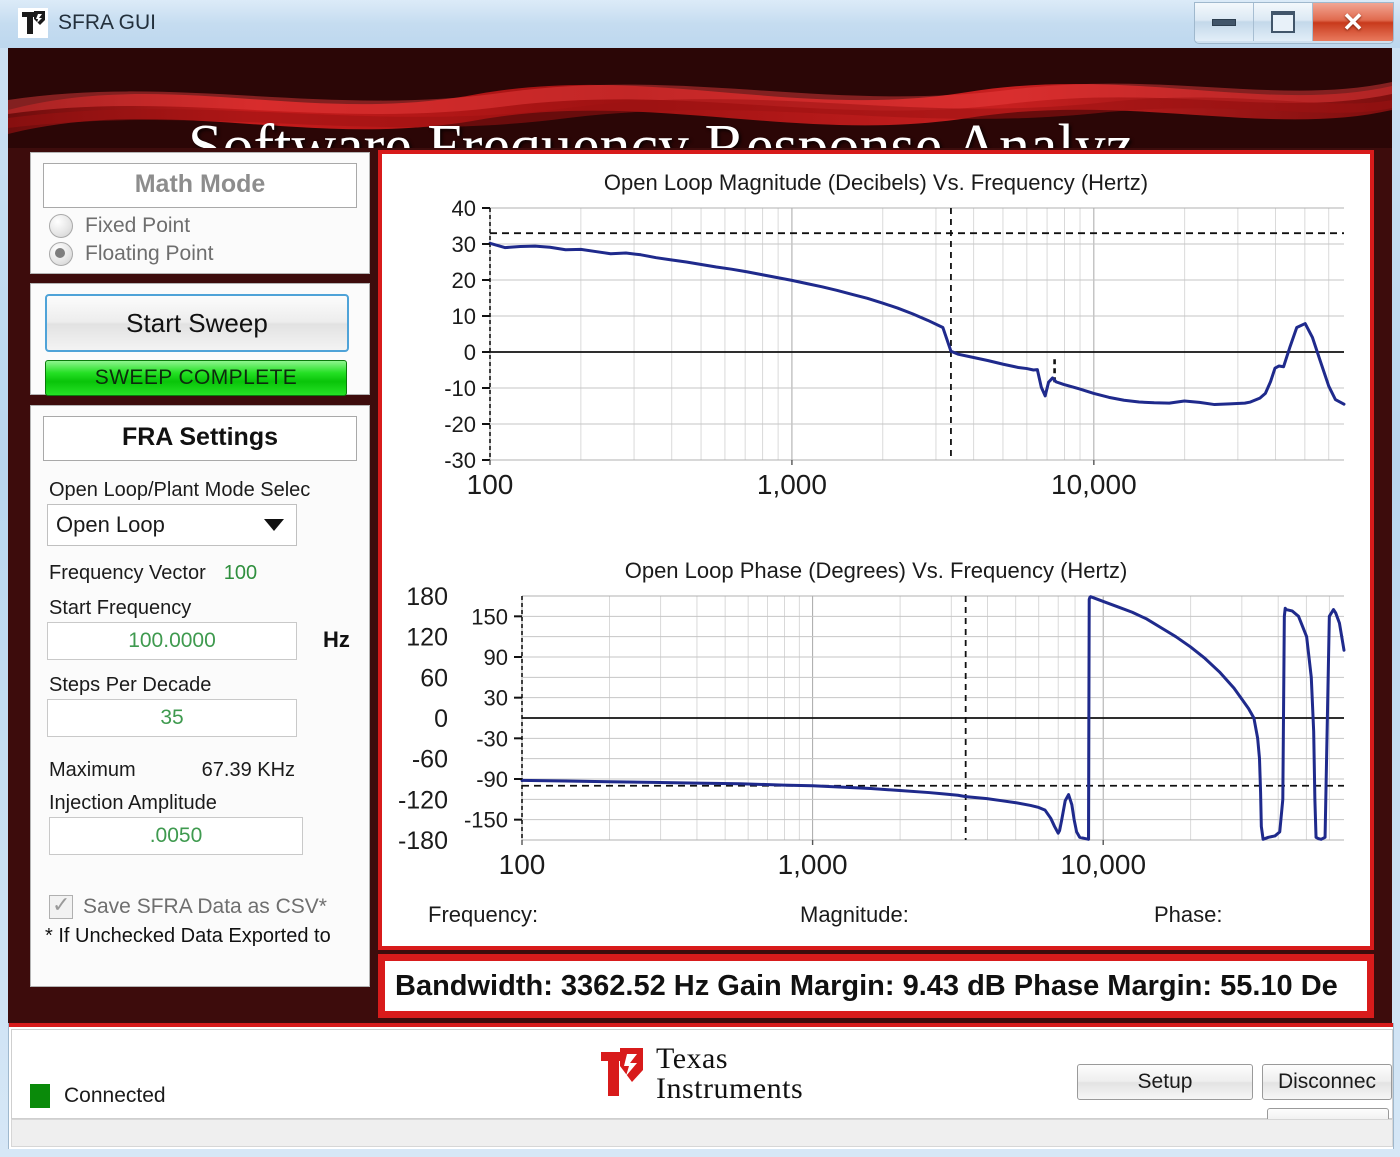 The image size is (1400, 1157). I want to click on ti-logo-line1: Texas, so click(692, 1058).